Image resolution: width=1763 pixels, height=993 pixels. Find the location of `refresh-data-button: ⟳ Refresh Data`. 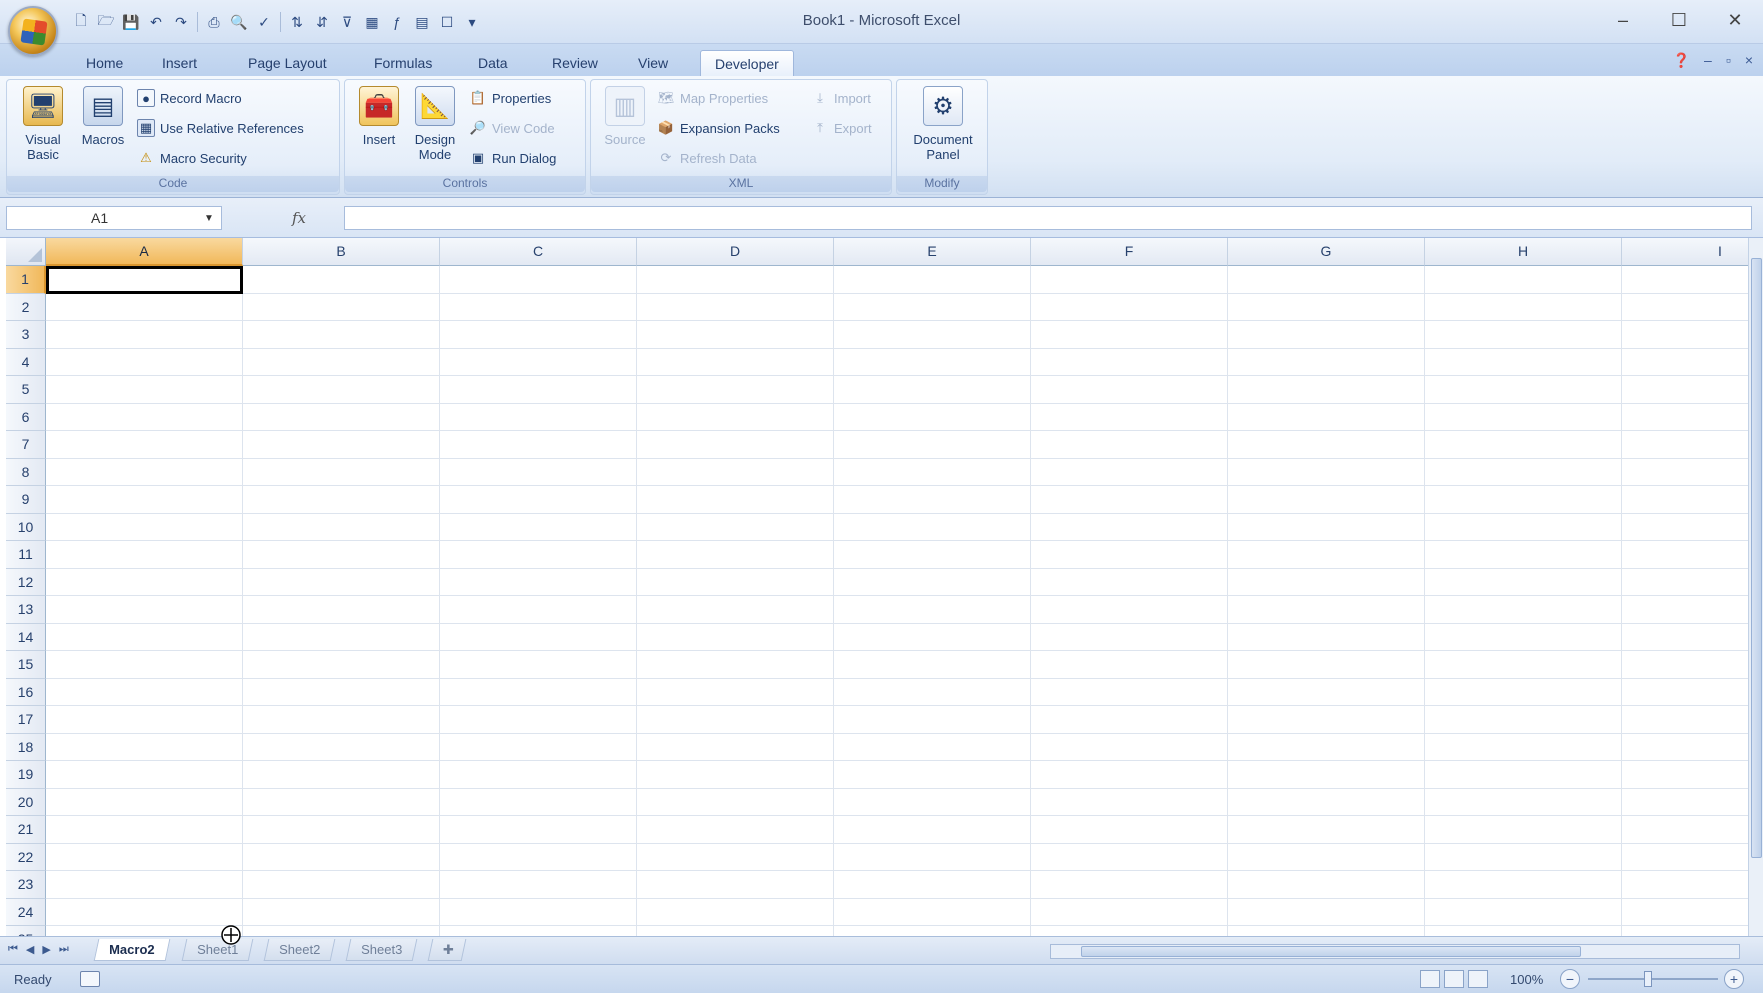

refresh-data-button: ⟳ Refresh Data is located at coordinates (707, 158).